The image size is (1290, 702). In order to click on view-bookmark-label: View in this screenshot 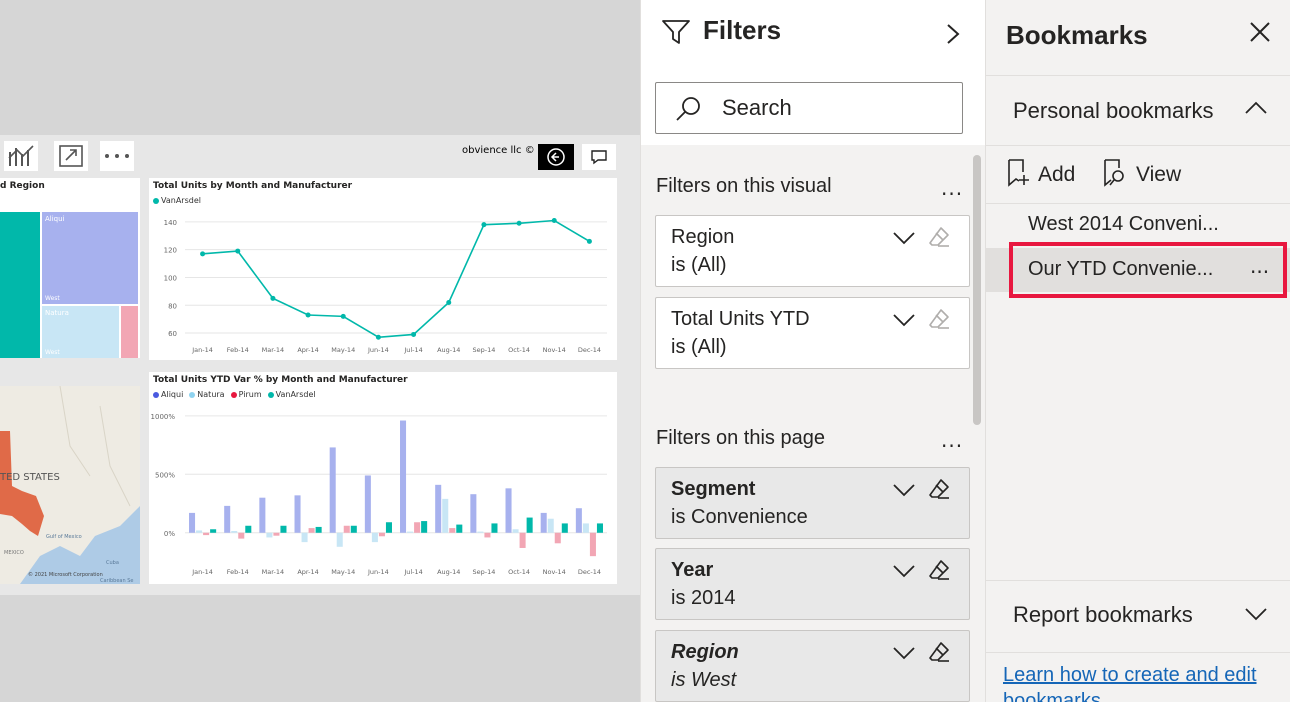, I will do `click(1159, 174)`.